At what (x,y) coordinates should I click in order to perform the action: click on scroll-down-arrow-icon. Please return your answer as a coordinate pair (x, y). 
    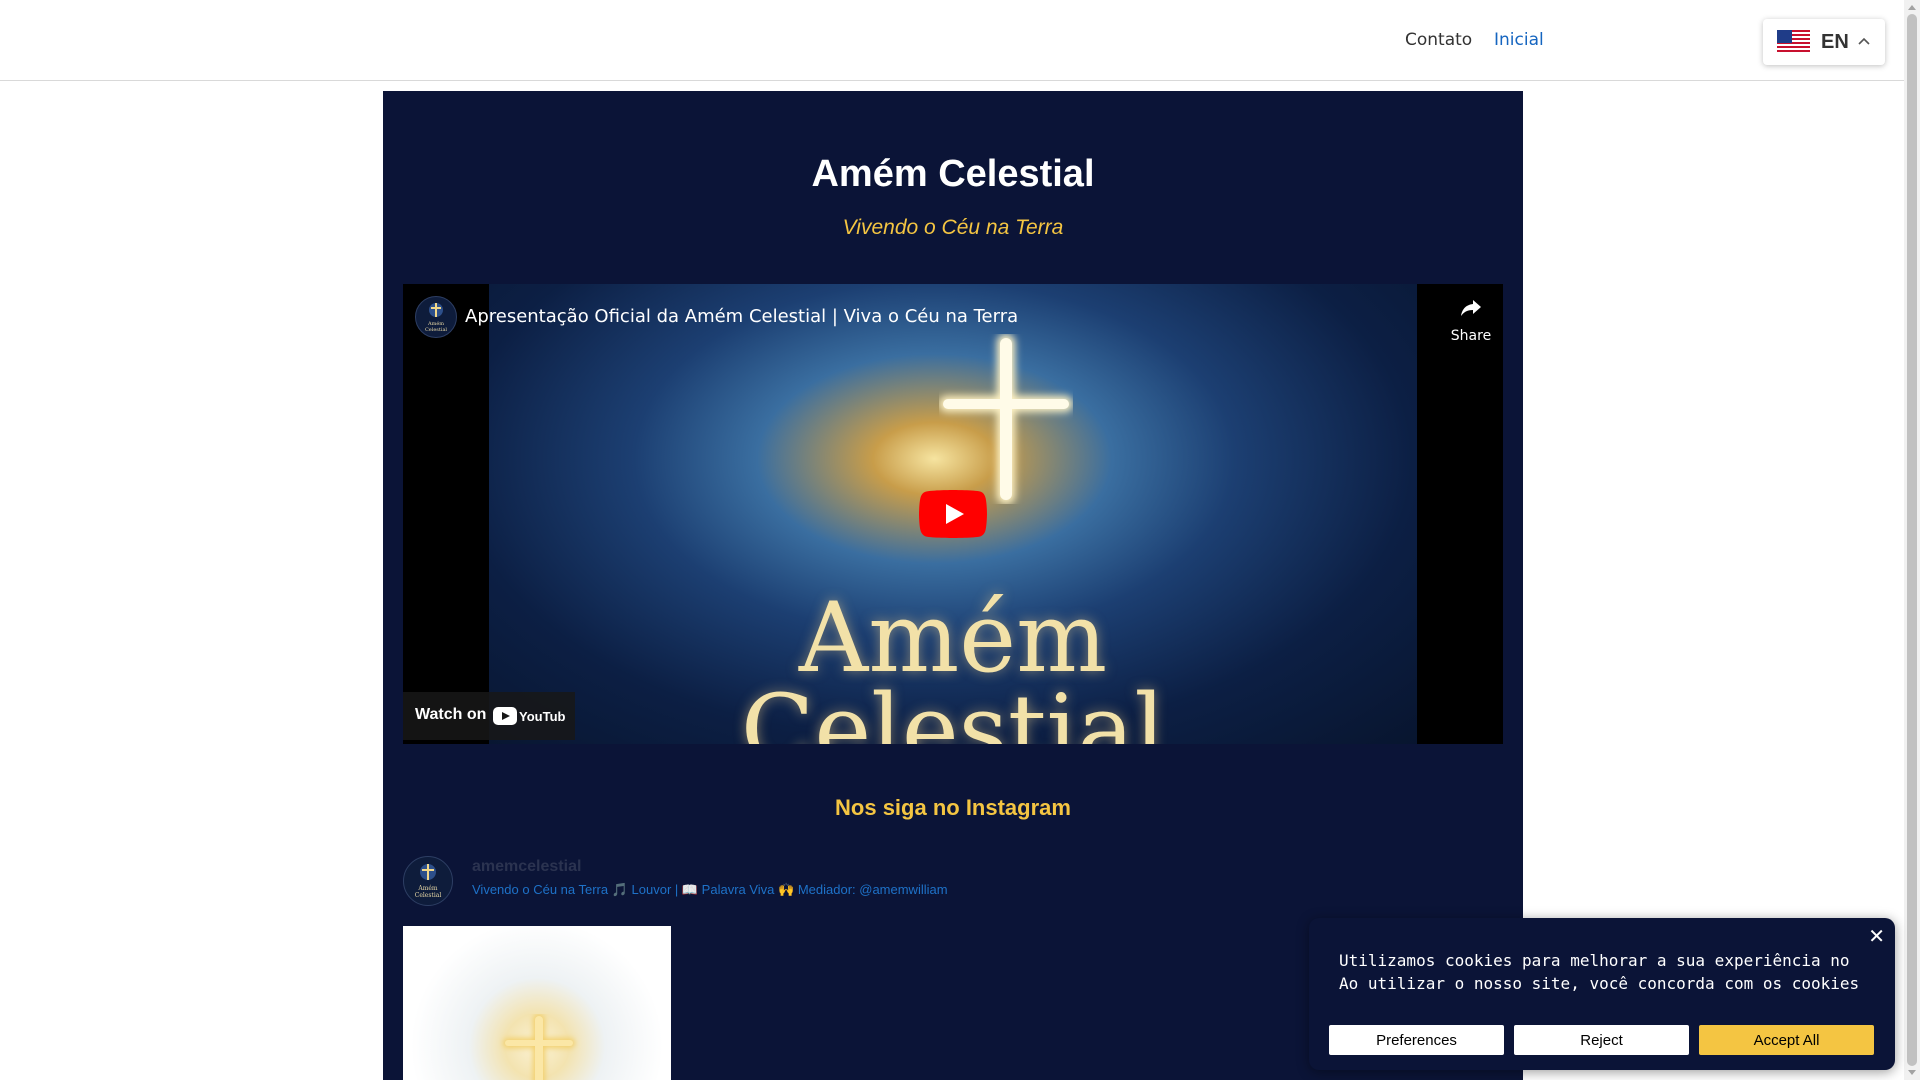
    Looking at the image, I should click on (1912, 1072).